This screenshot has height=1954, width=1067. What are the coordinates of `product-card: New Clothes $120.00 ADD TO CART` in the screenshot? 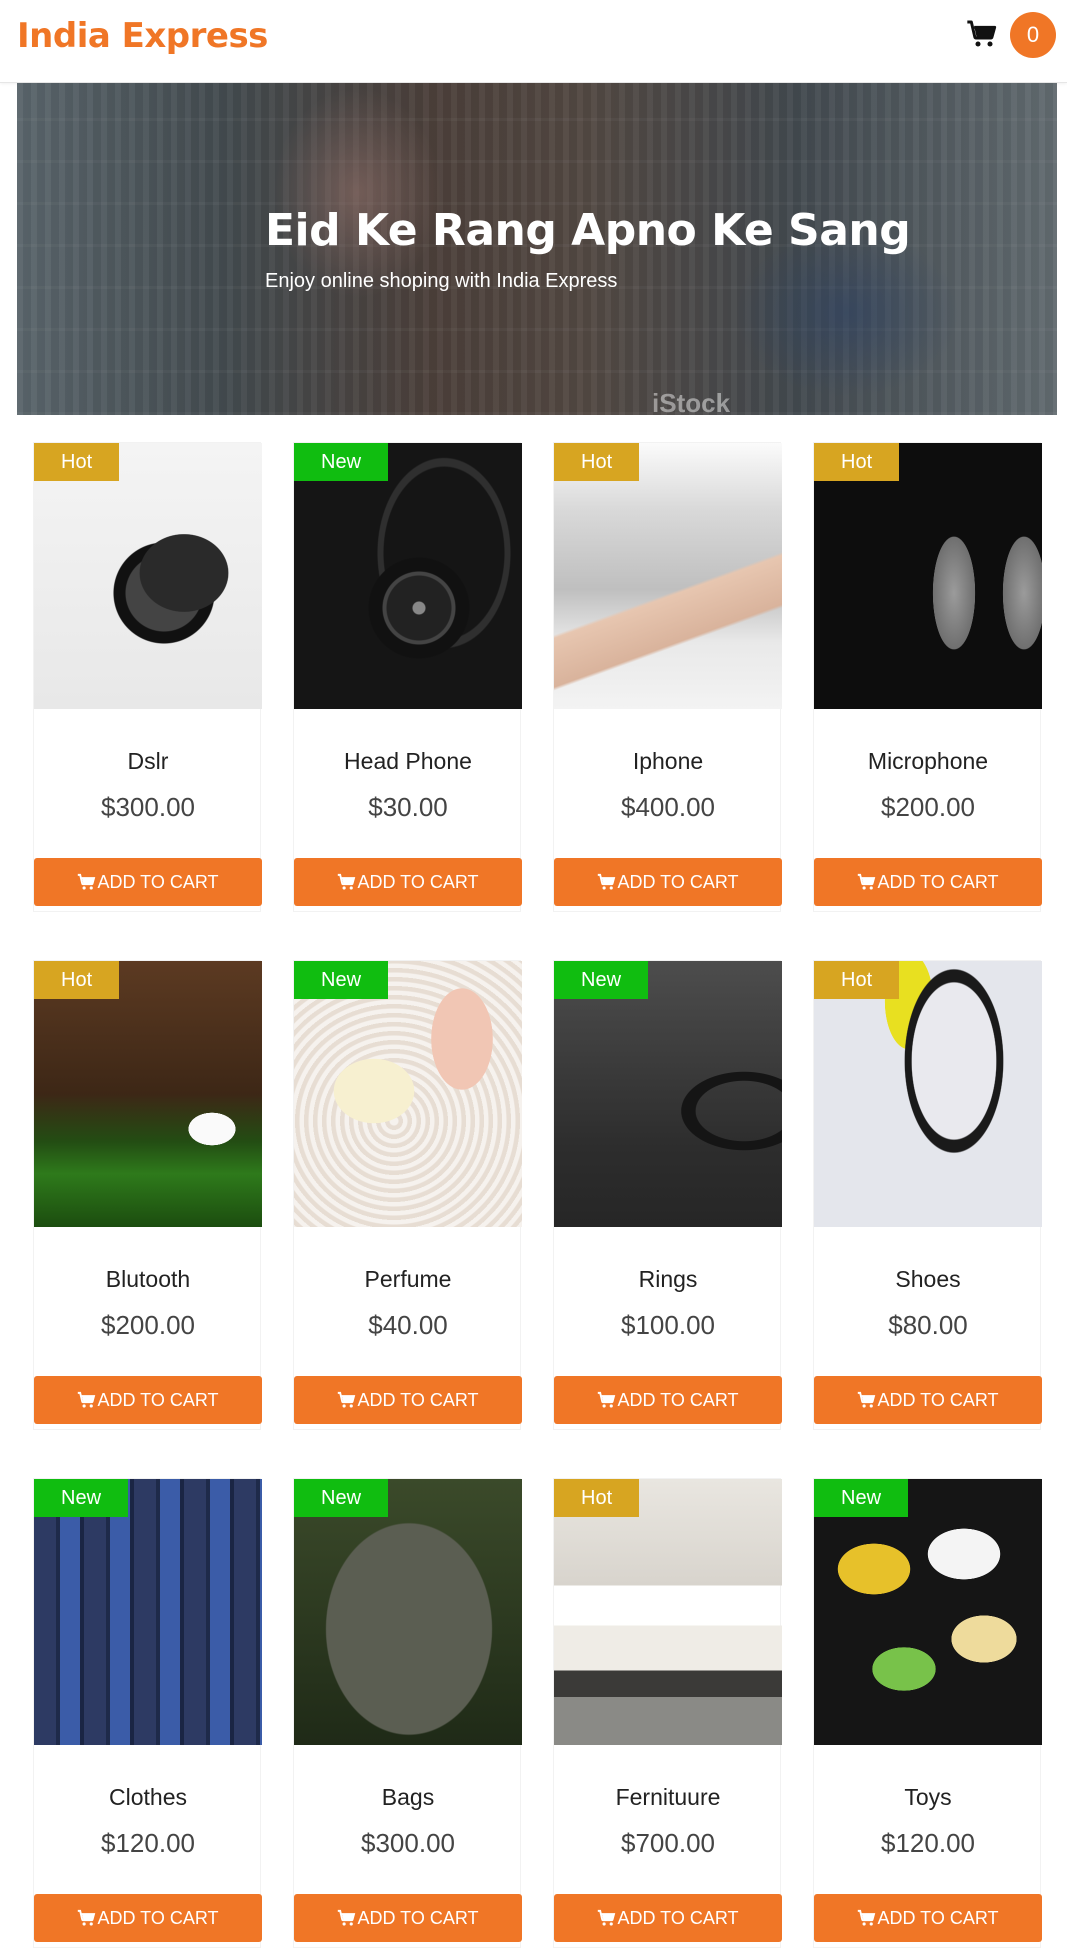 It's located at (147, 1713).